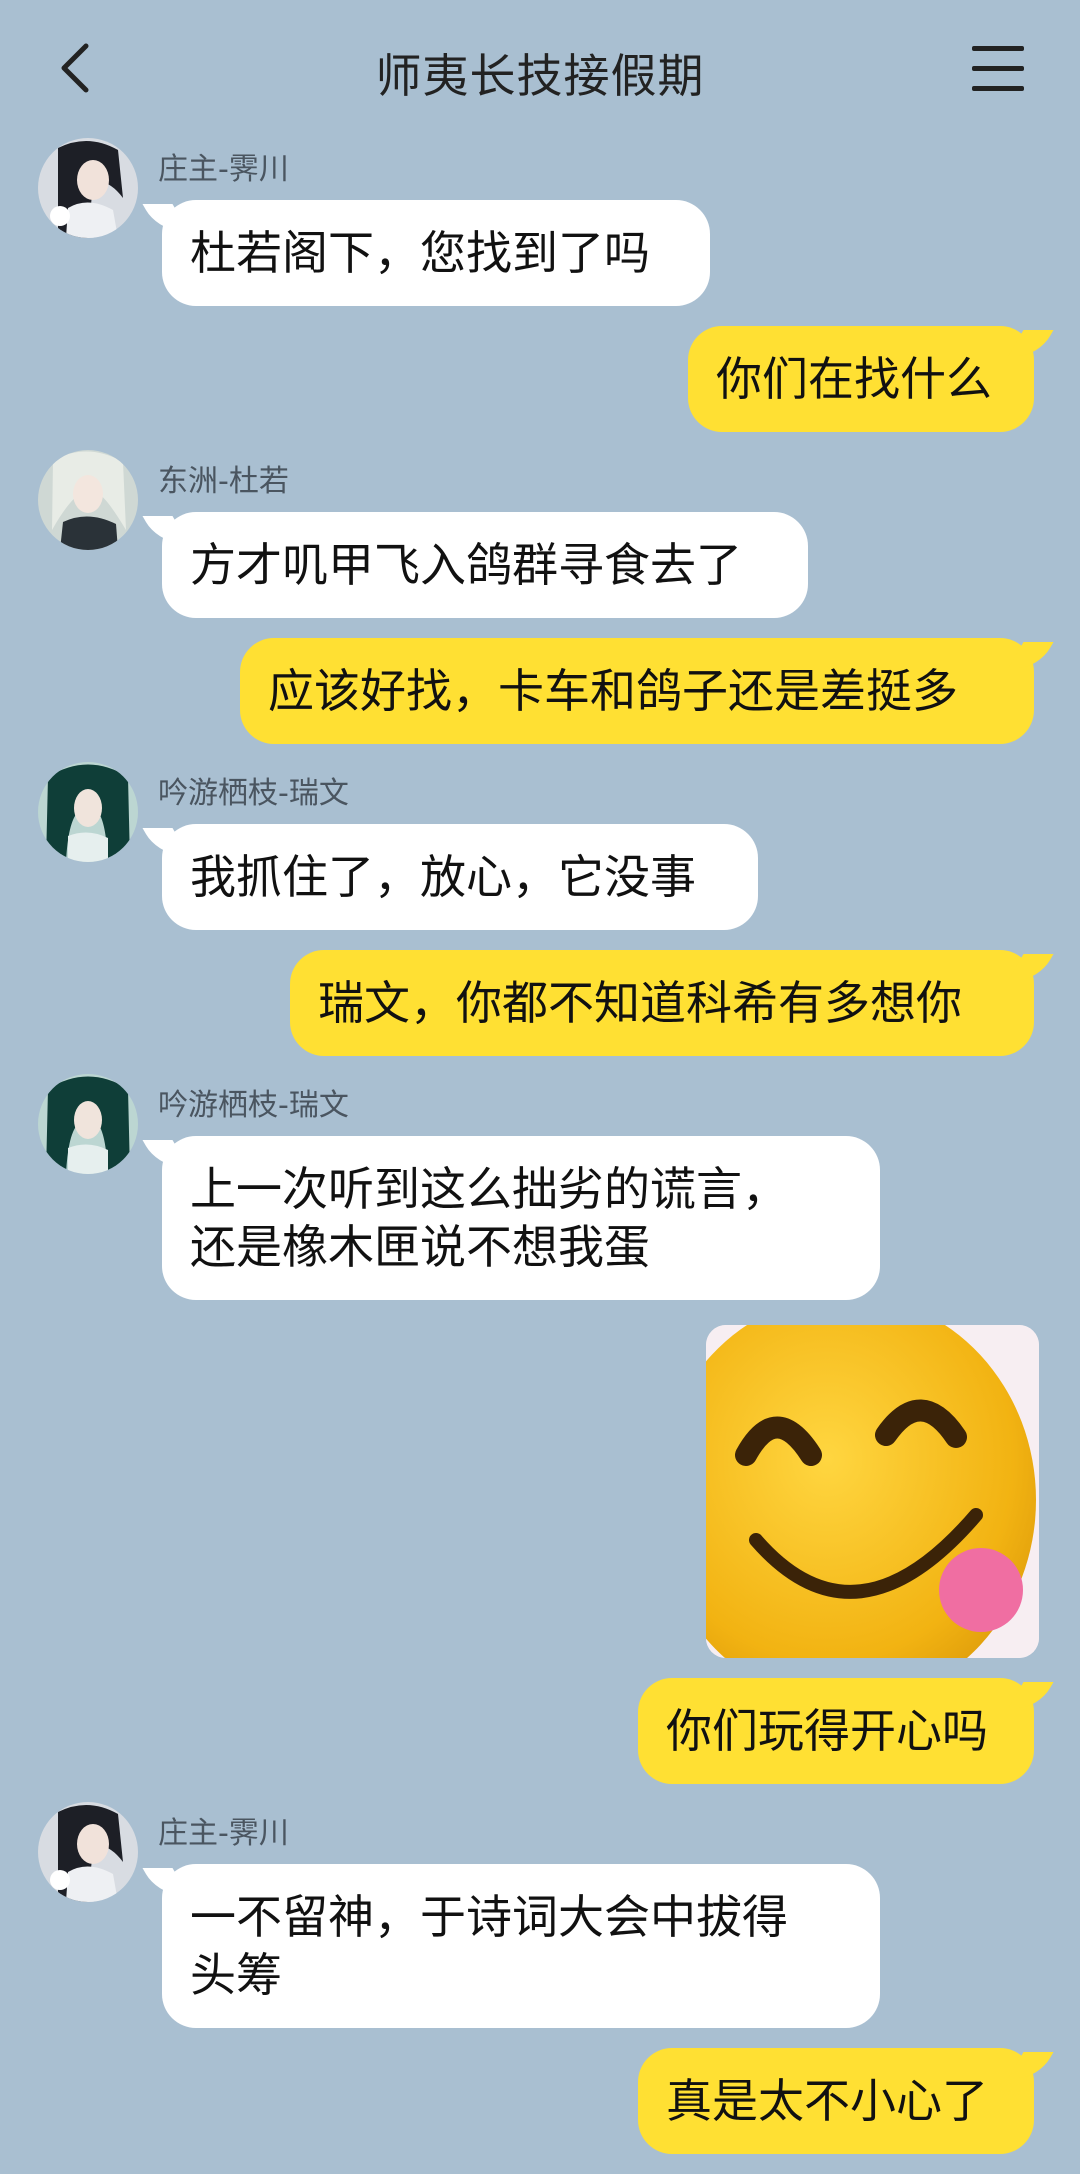 Image resolution: width=1080 pixels, height=2174 pixels. What do you see at coordinates (460, 877) in the screenshot?
I see `message-bubble: 我抓住了，放心，它没事` at bounding box center [460, 877].